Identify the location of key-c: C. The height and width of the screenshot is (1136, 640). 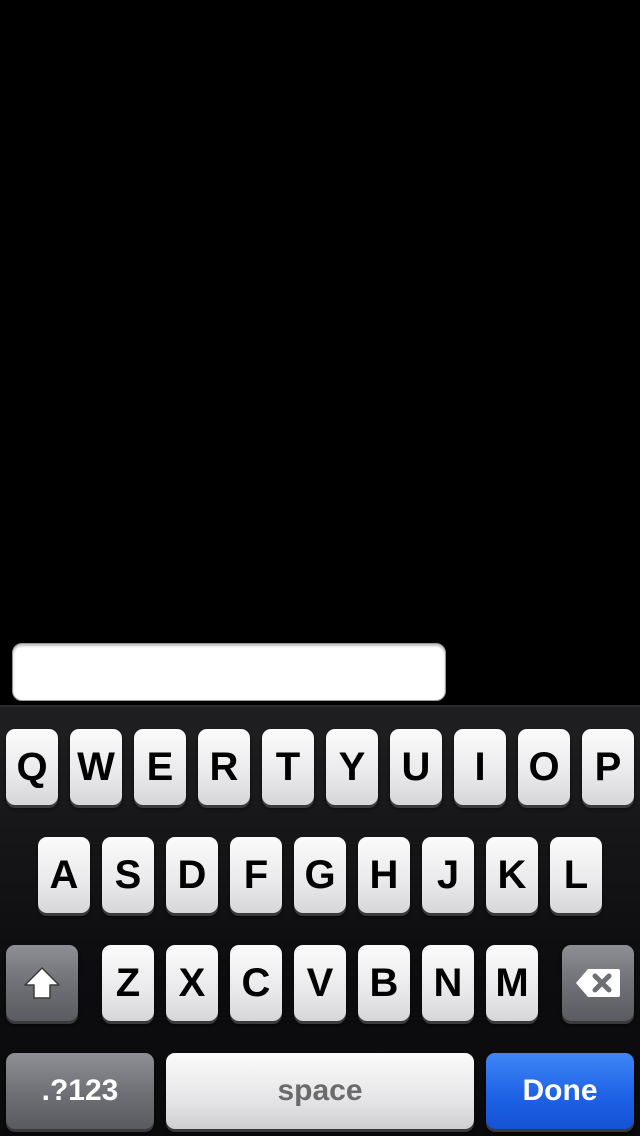
(256, 983).